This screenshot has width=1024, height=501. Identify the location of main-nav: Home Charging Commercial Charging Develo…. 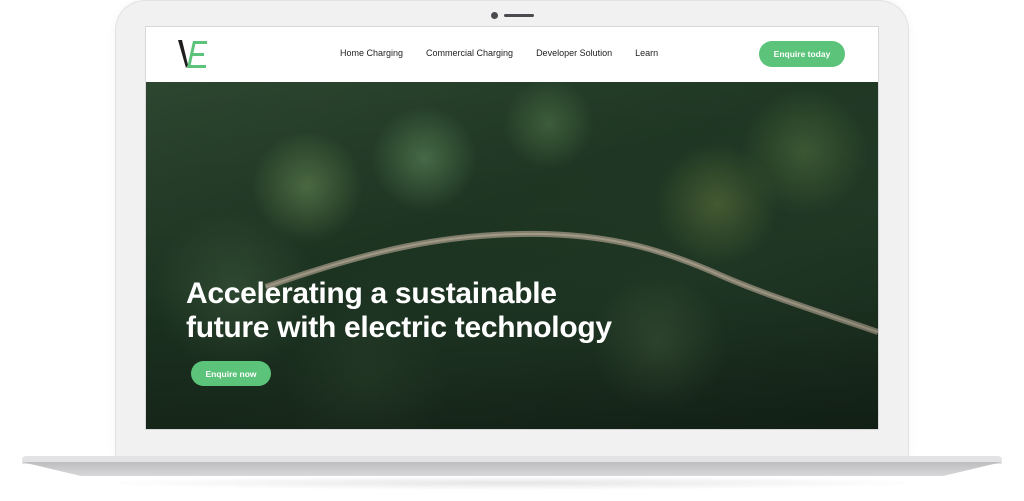
(499, 53).